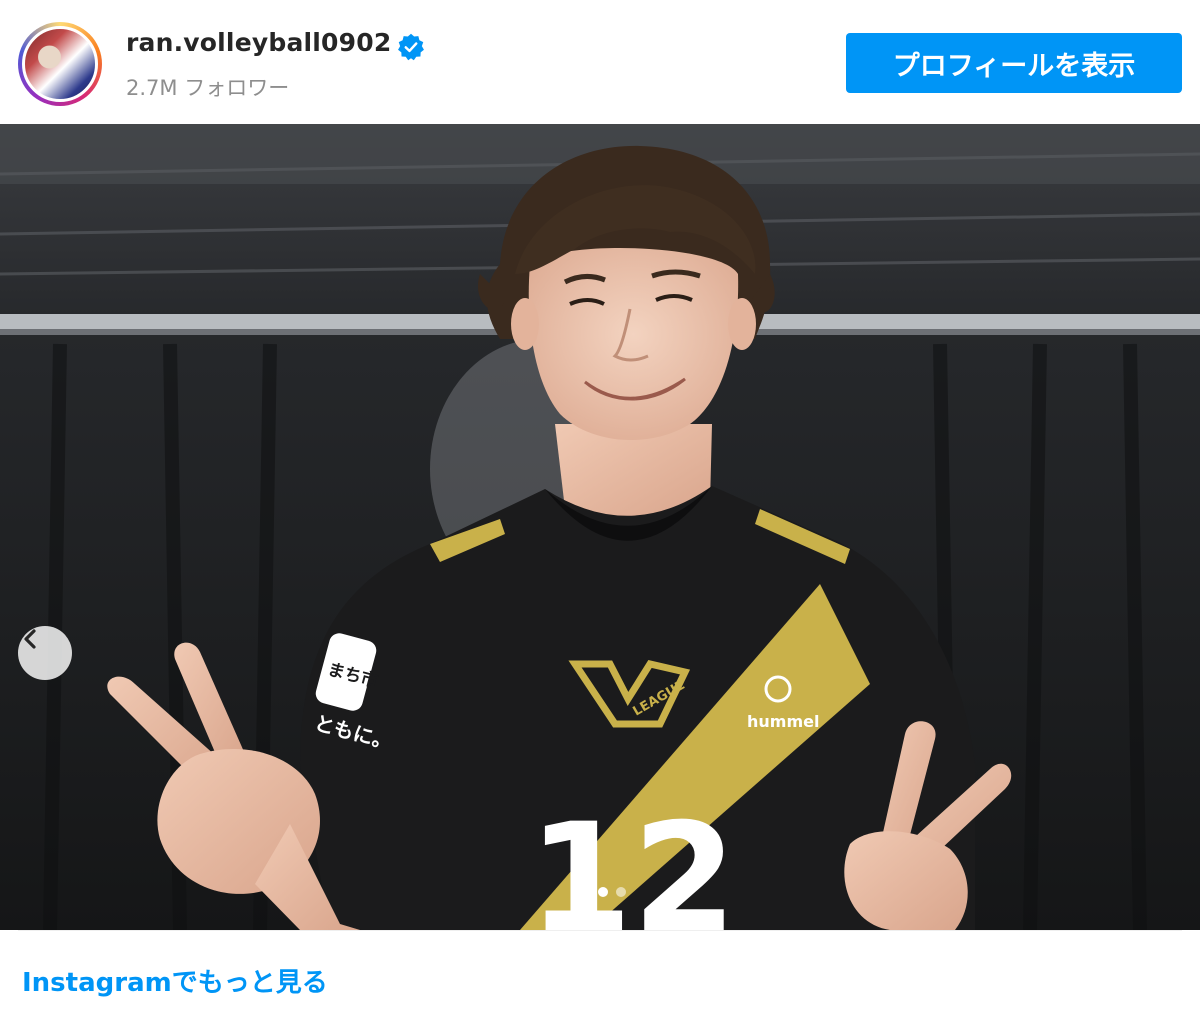 This screenshot has width=1200, height=1028. What do you see at coordinates (600, 62) in the screenshot?
I see `post-header: ran.volleyball0902 2.7M フォロワー プロフィールを表示` at bounding box center [600, 62].